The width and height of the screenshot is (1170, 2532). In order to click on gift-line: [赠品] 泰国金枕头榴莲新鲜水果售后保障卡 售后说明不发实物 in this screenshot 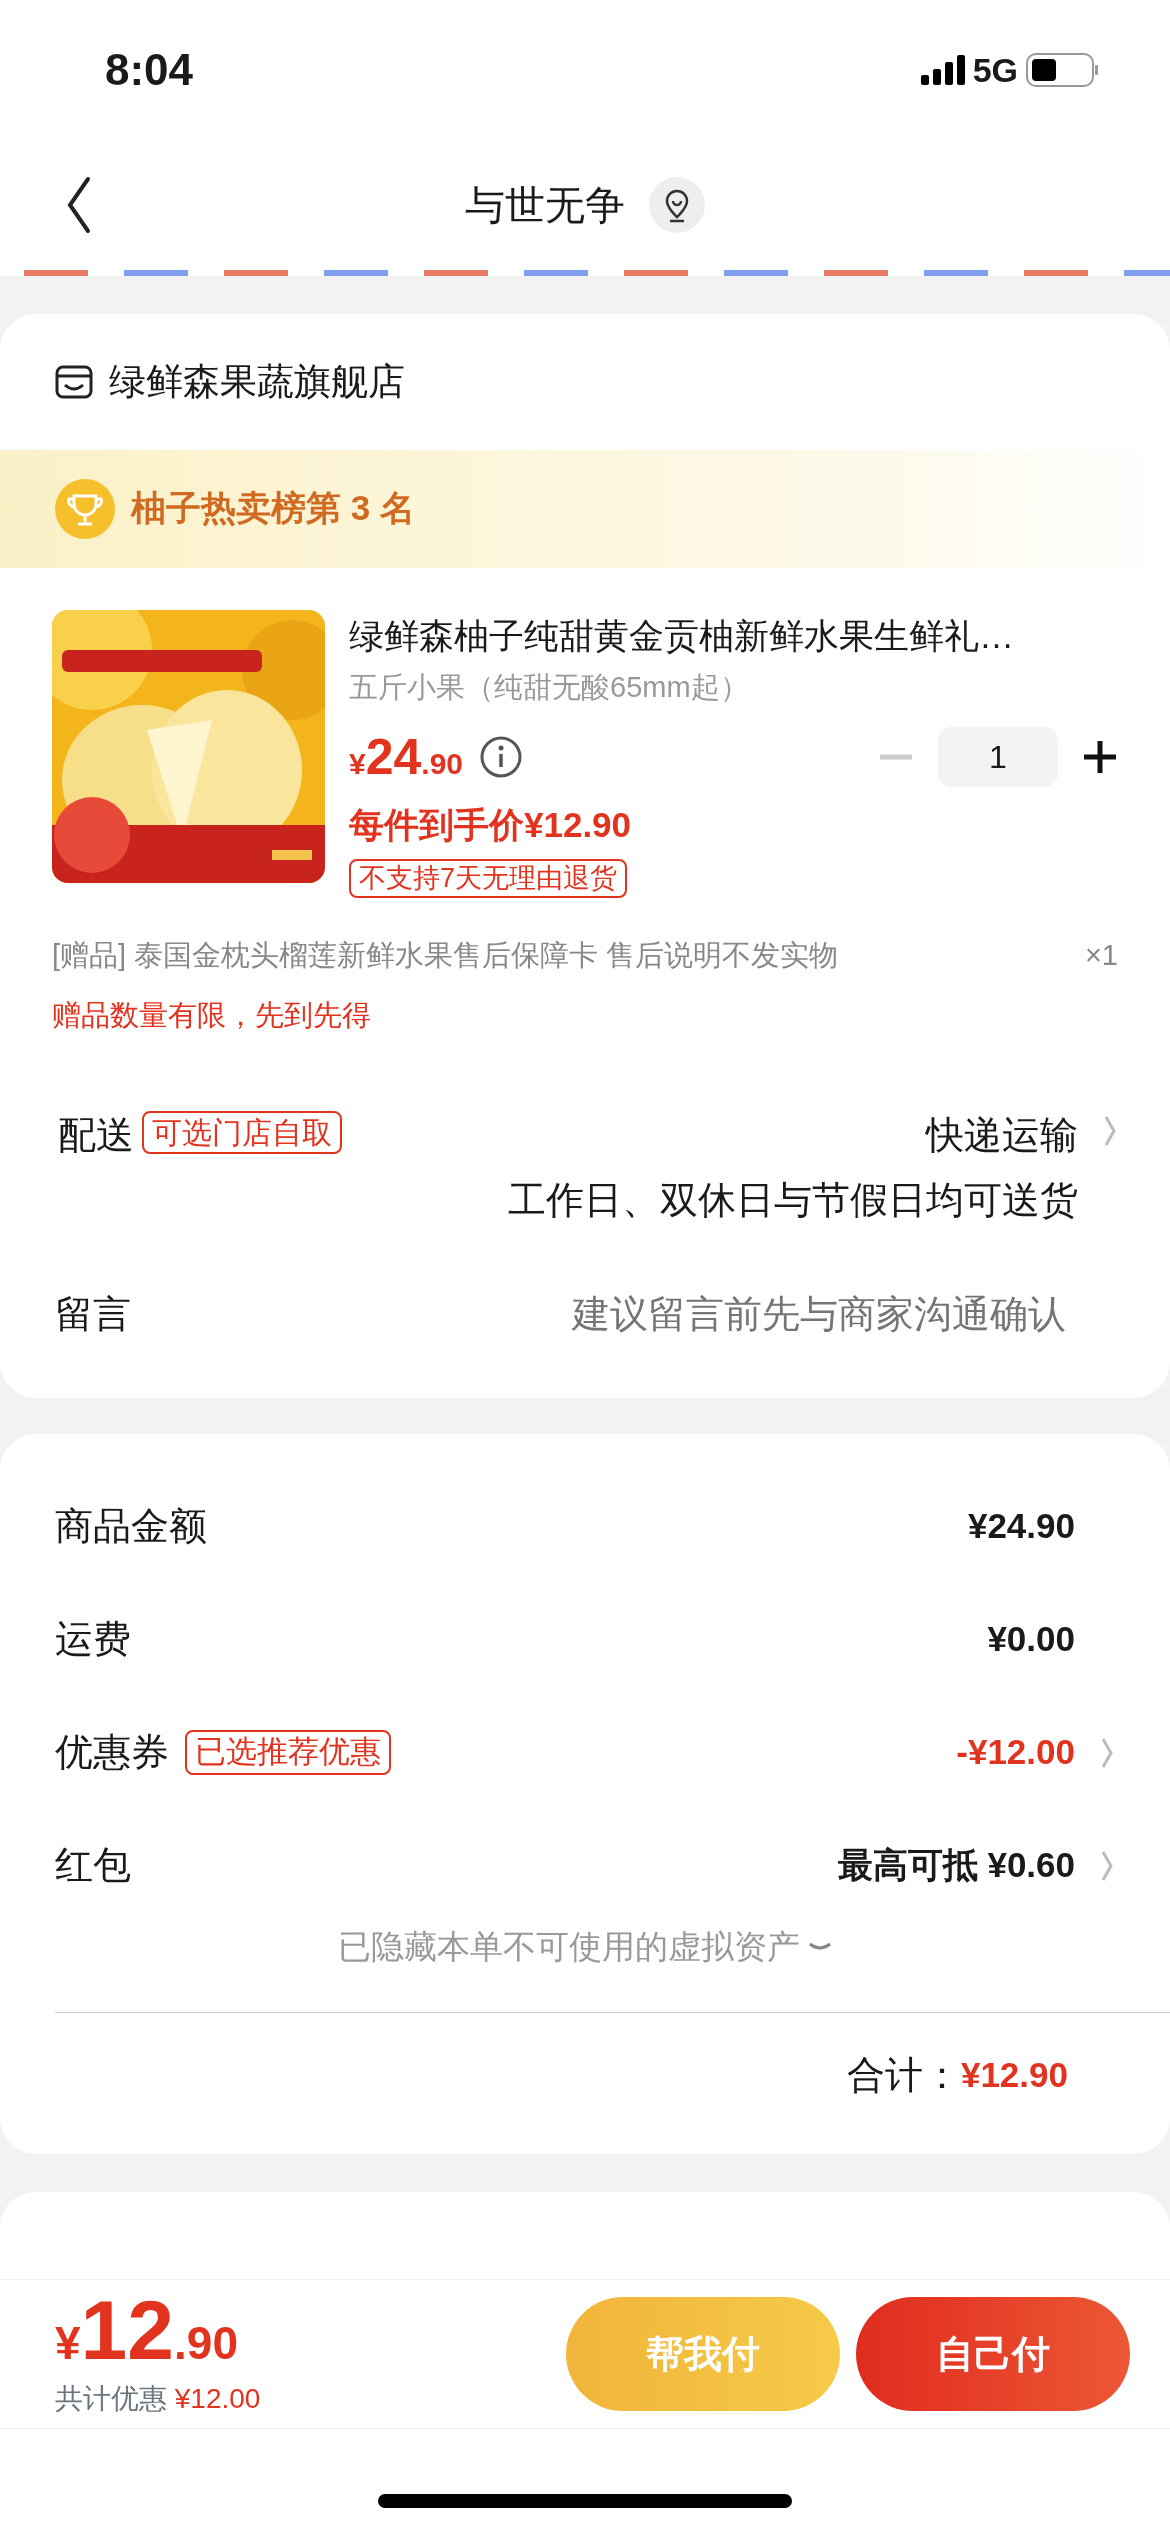, I will do `click(445, 956)`.